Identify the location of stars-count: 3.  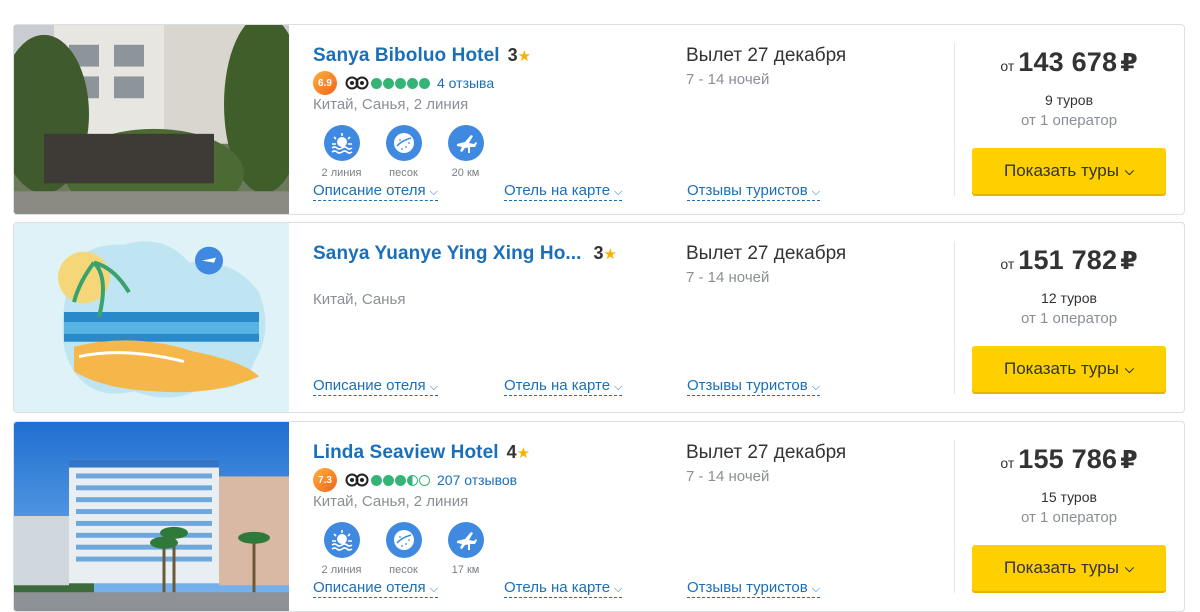
(512, 55).